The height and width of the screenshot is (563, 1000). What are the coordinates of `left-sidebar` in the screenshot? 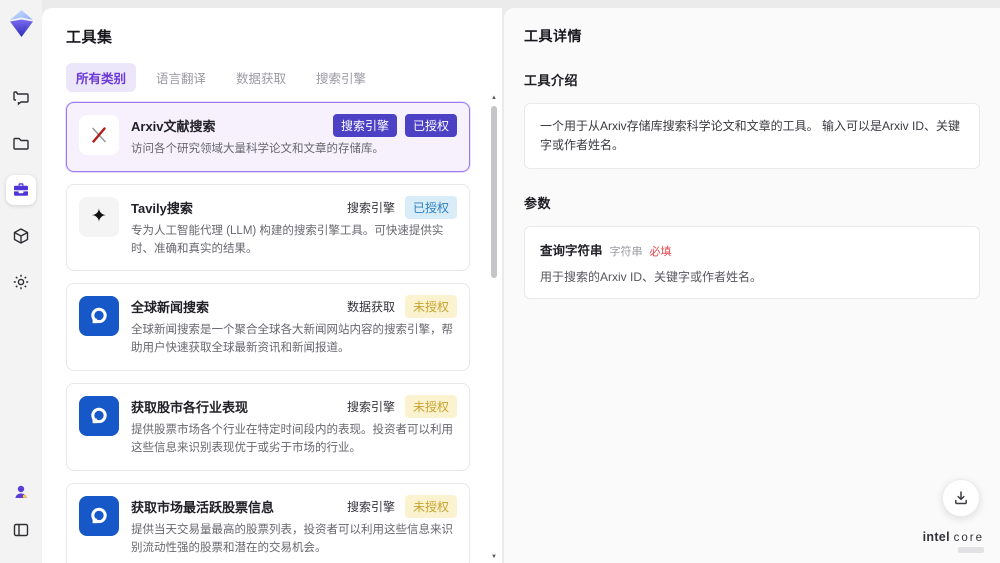 It's located at (21, 281).